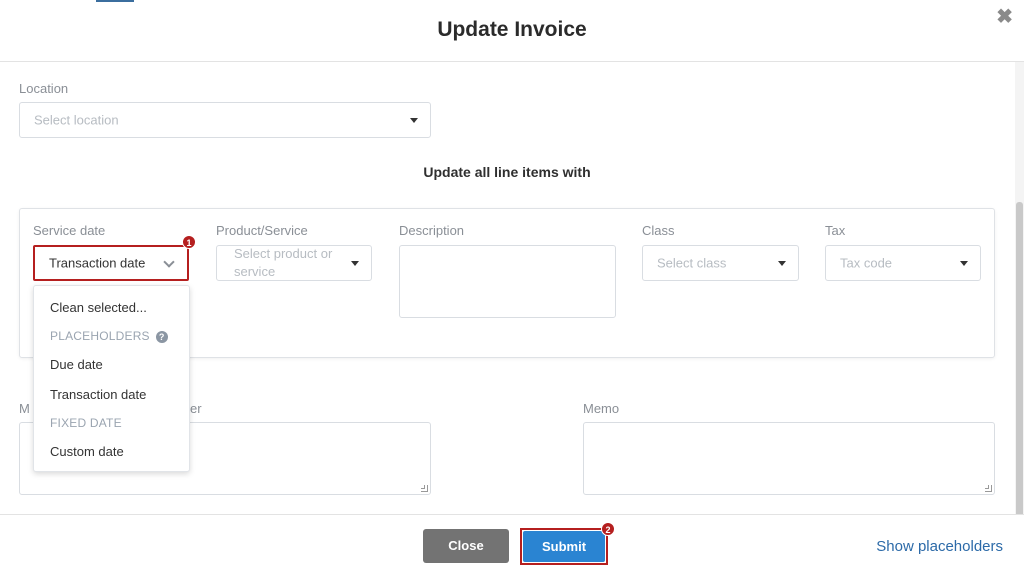  What do you see at coordinates (466, 546) in the screenshot?
I see `close-button: Close` at bounding box center [466, 546].